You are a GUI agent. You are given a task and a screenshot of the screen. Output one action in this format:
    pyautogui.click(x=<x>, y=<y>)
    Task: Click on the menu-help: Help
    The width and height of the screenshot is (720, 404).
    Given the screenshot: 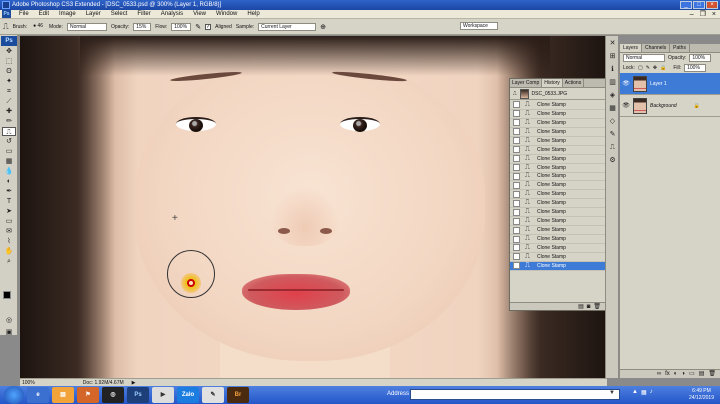 What is the action you would take?
    pyautogui.click(x=253, y=14)
    